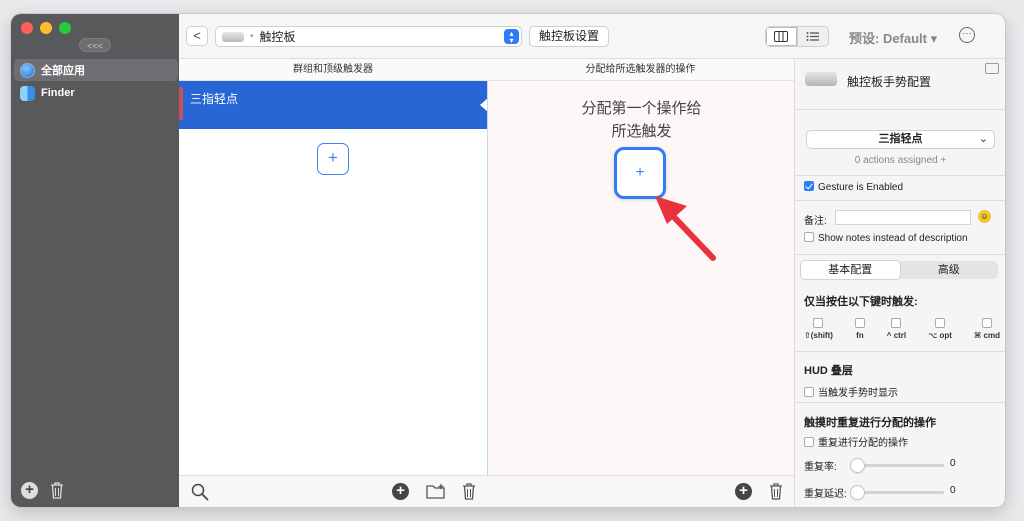  I want to click on trigger-type-value: 三指轻点, so click(900, 139).